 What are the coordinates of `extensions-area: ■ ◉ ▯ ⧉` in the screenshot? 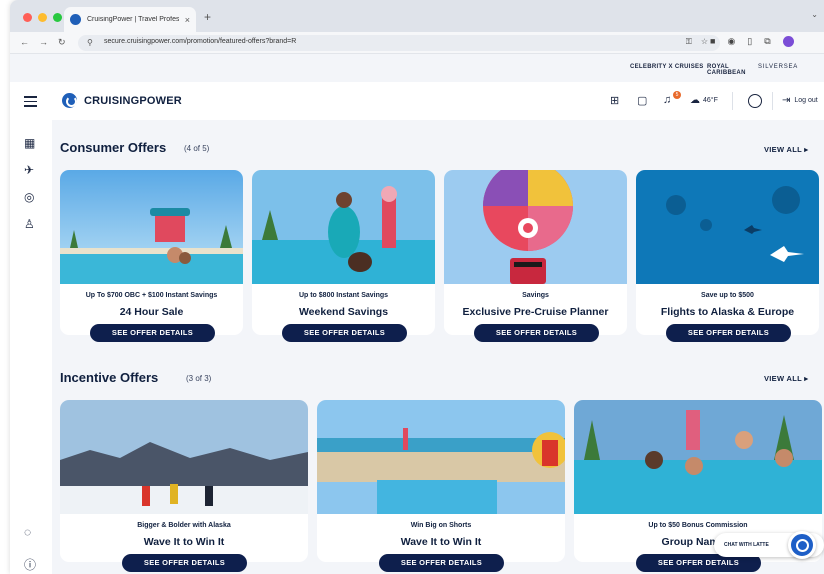 It's located at (752, 41).